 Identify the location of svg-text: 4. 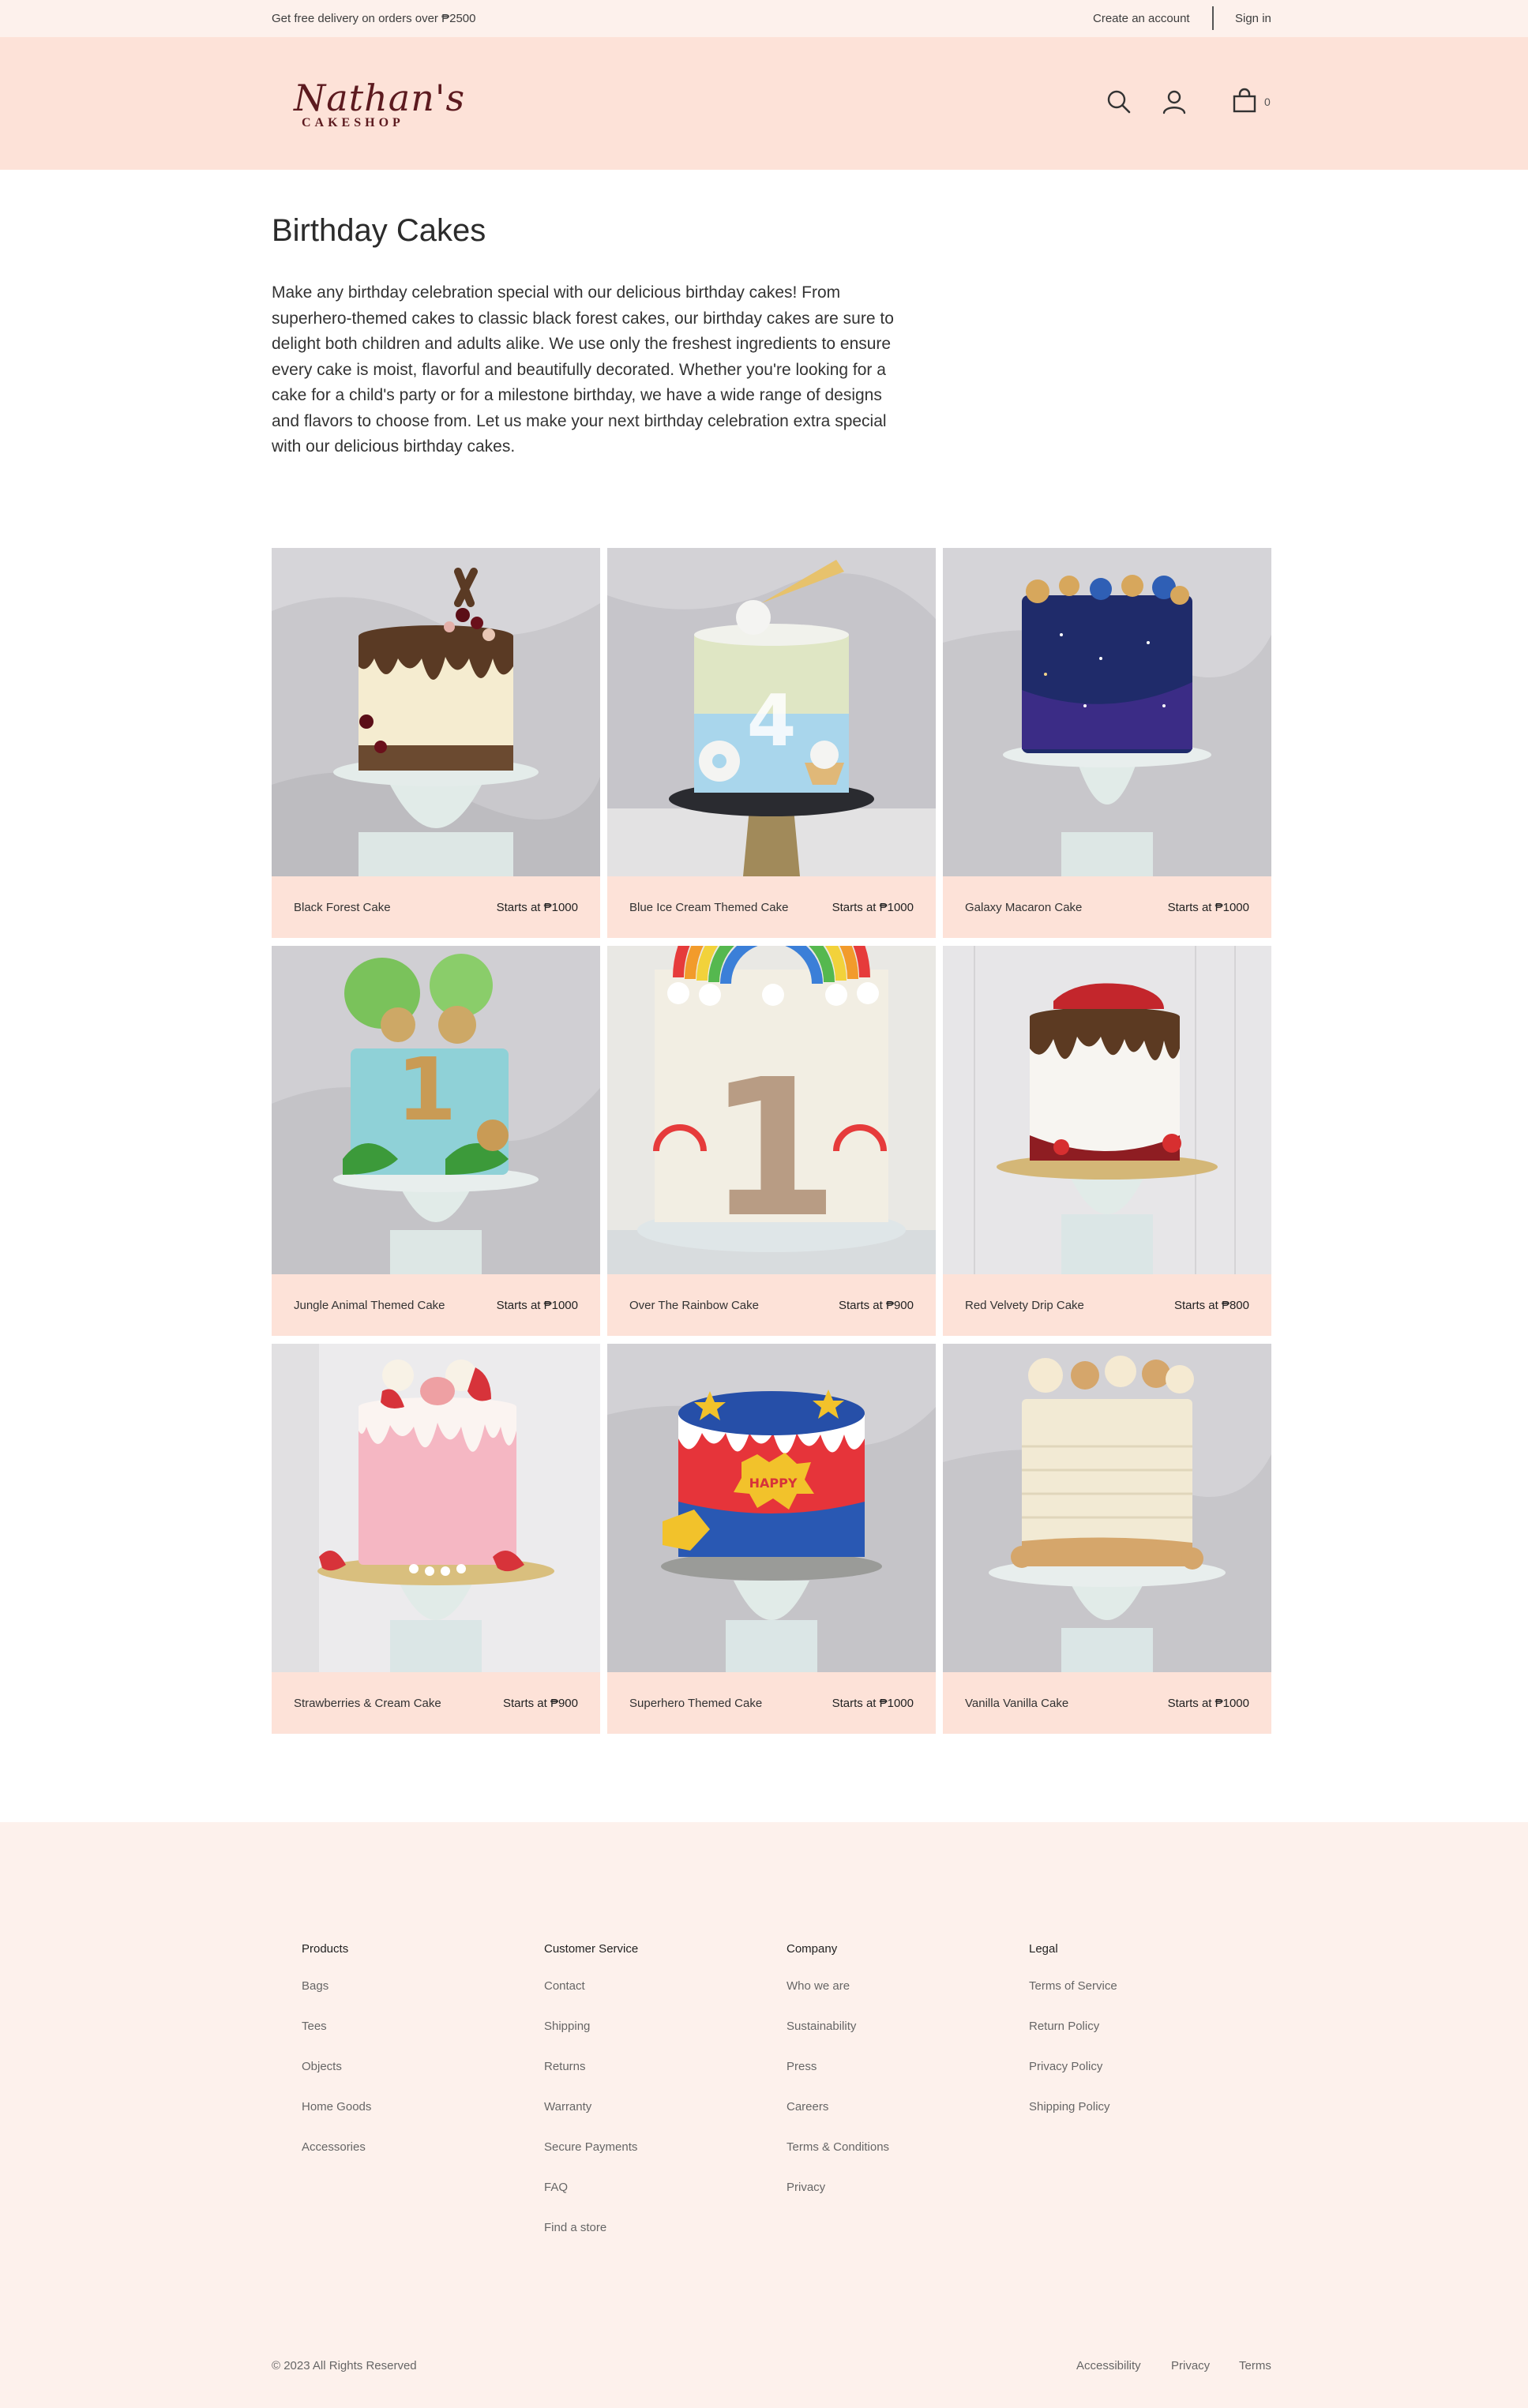
(772, 721).